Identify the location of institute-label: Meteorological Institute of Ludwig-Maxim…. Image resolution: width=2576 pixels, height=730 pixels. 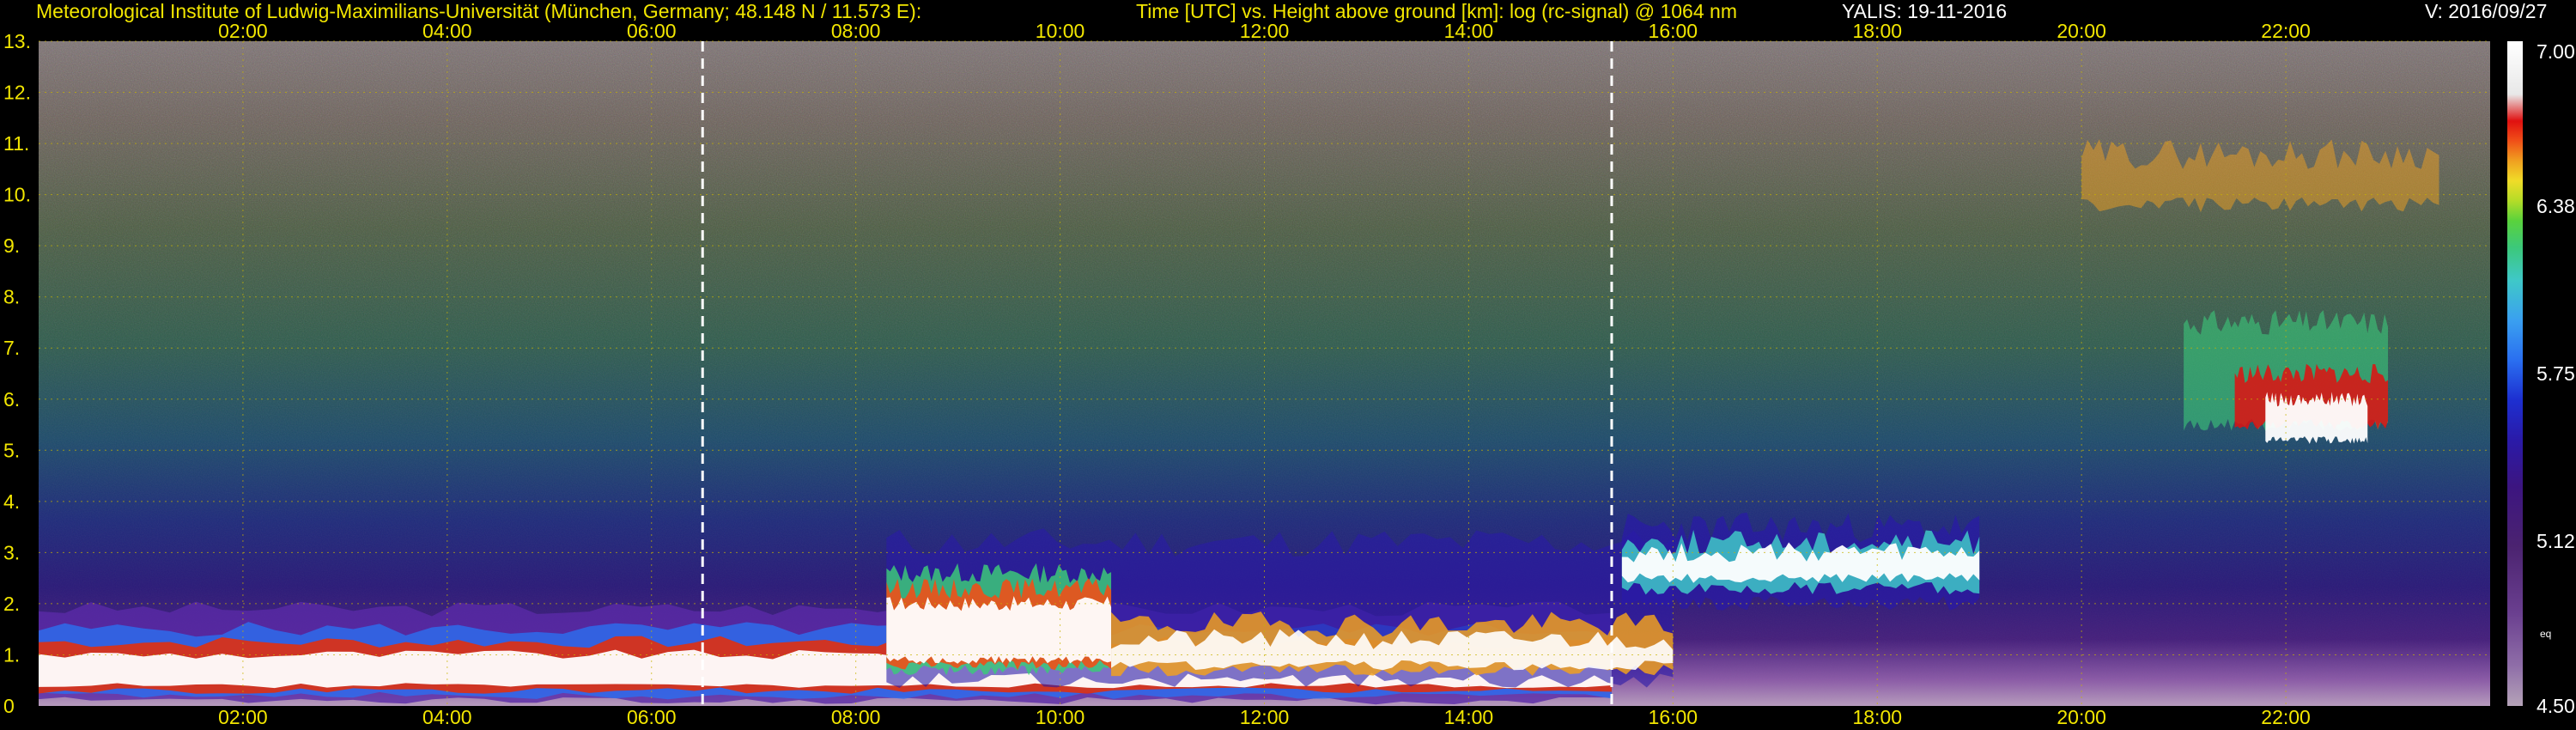
(479, 11).